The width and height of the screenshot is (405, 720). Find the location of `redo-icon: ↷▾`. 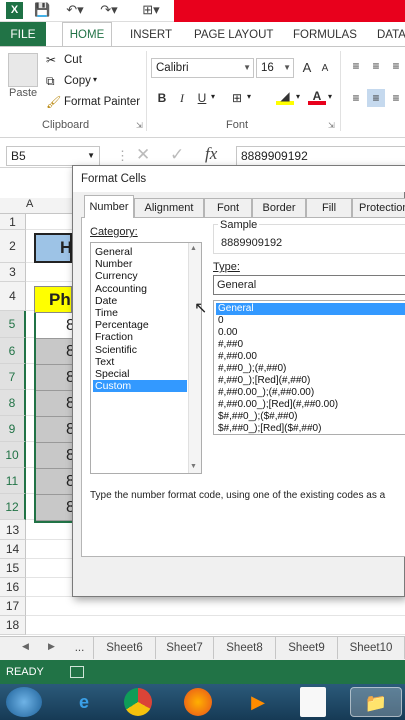

redo-icon: ↷▾ is located at coordinates (109, 10).